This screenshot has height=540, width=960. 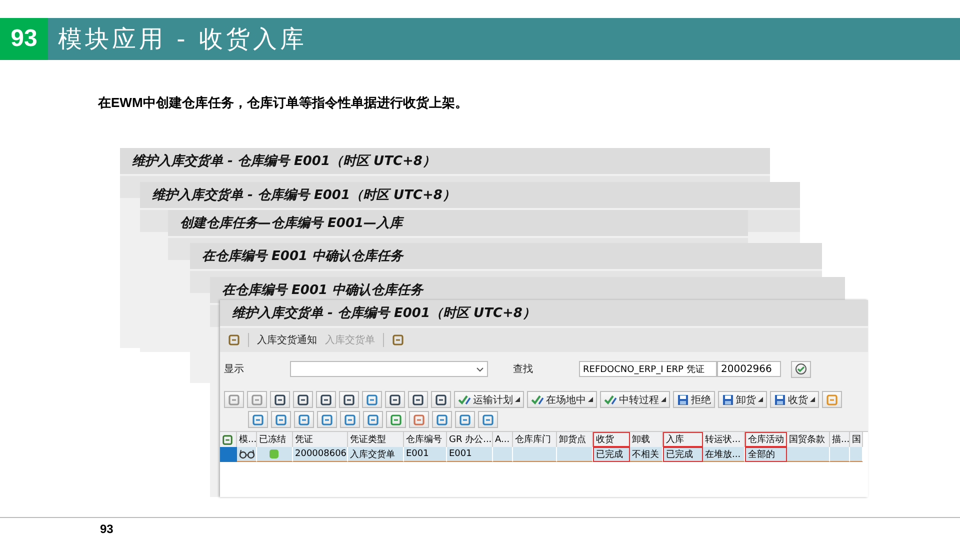 I want to click on slide-title: 模块应用 - 收货入库, so click(x=504, y=39).